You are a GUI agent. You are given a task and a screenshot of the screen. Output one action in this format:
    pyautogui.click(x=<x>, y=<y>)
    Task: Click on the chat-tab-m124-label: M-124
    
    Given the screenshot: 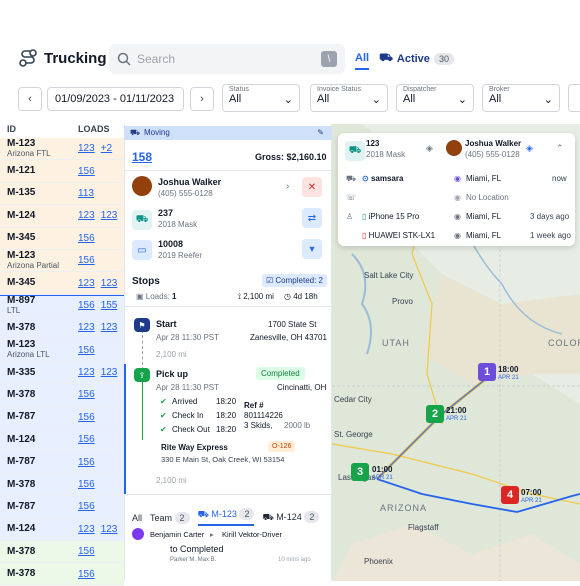 What is the action you would take?
    pyautogui.click(x=289, y=516)
    